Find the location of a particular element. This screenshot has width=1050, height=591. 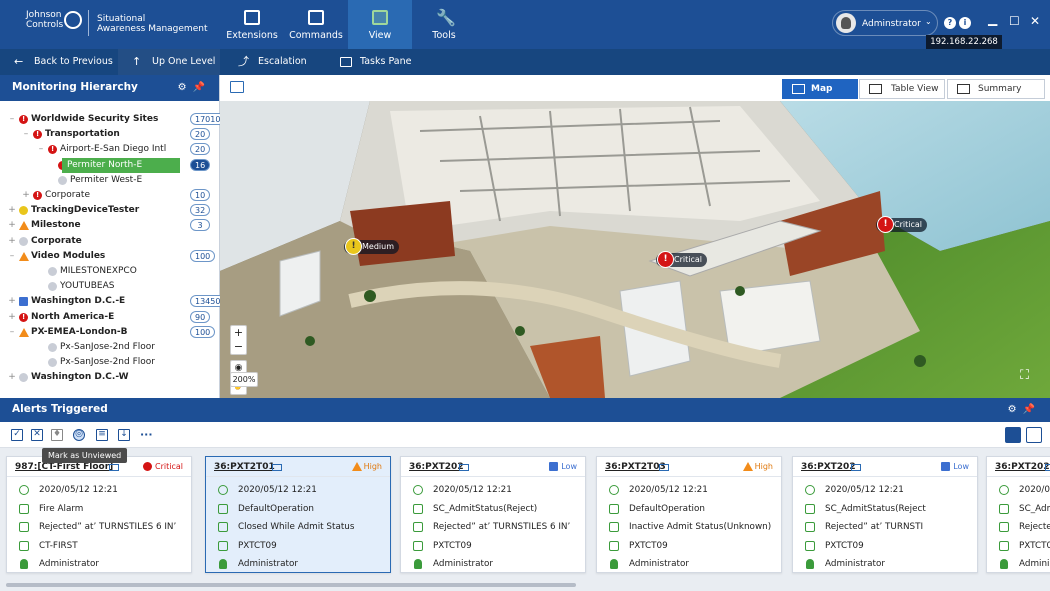

notes-icon: ≡ is located at coordinates (102, 435).